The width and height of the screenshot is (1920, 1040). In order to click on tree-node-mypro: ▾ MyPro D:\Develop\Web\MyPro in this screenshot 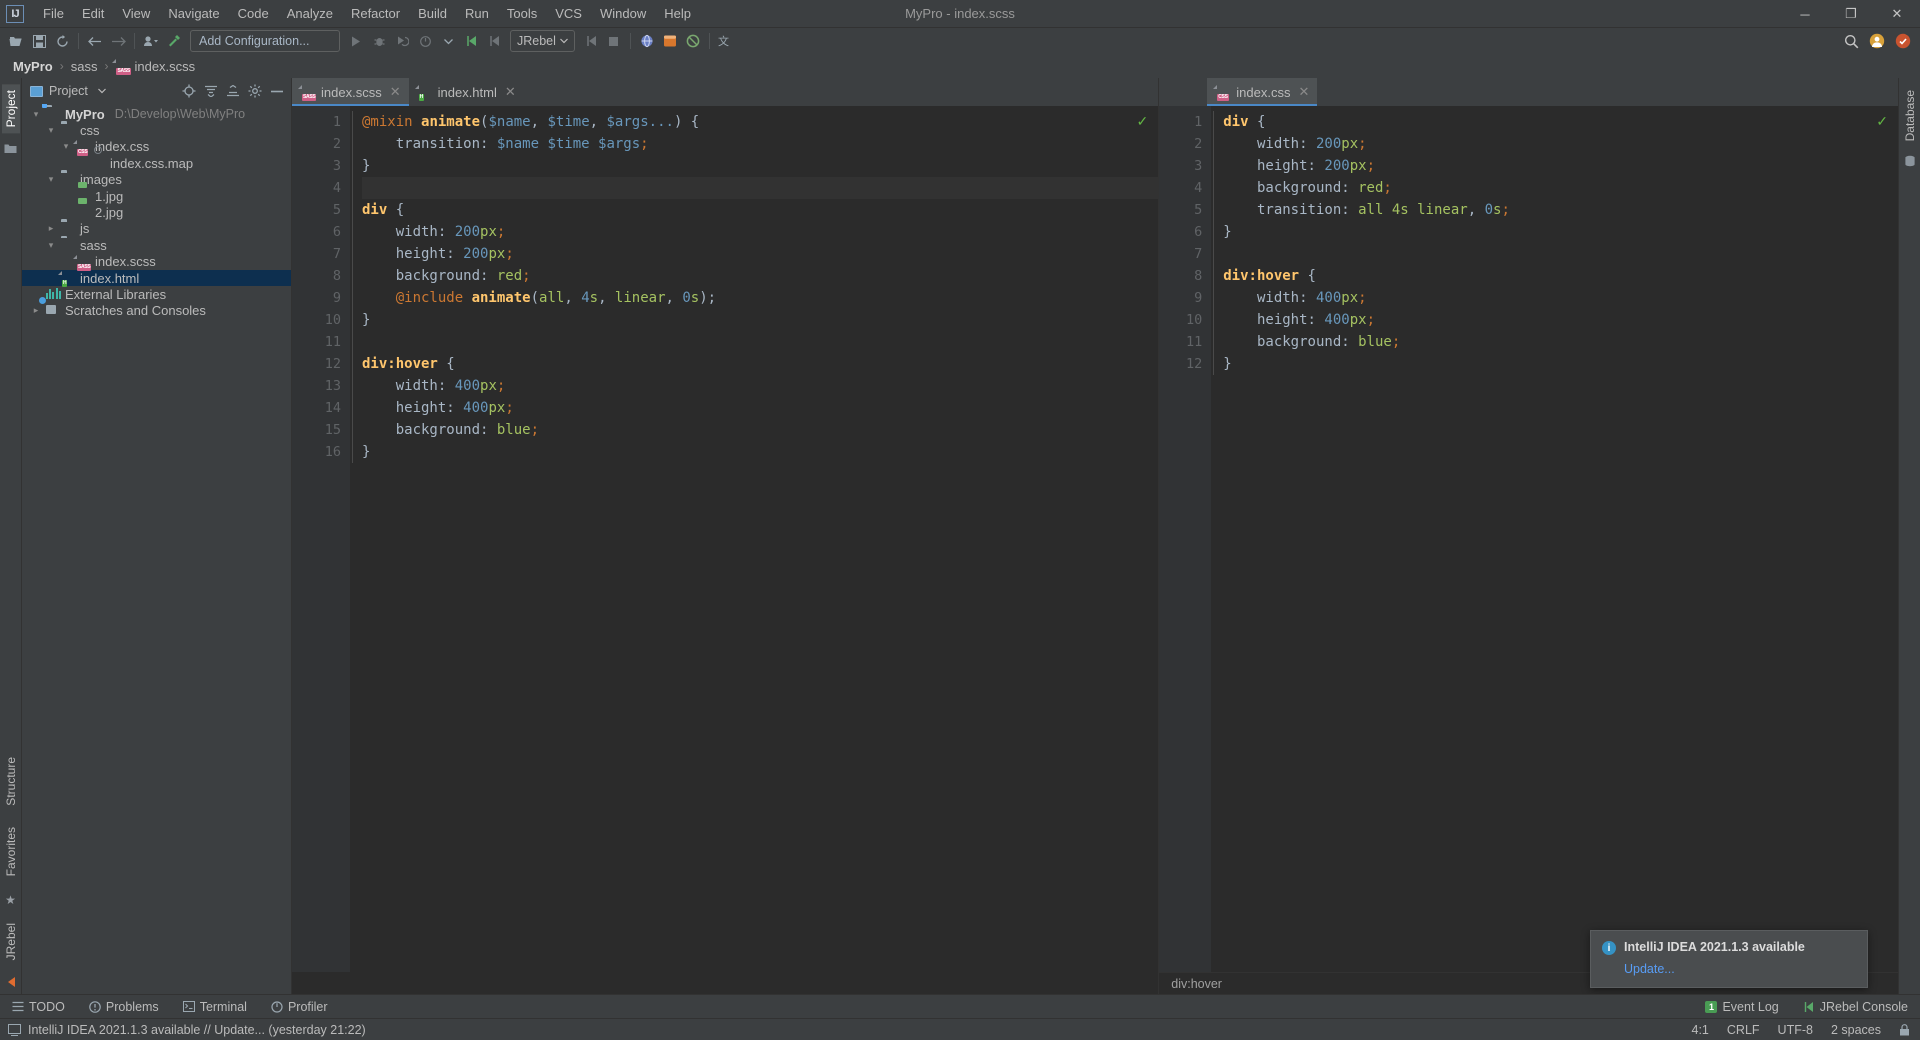, I will do `click(156, 114)`.